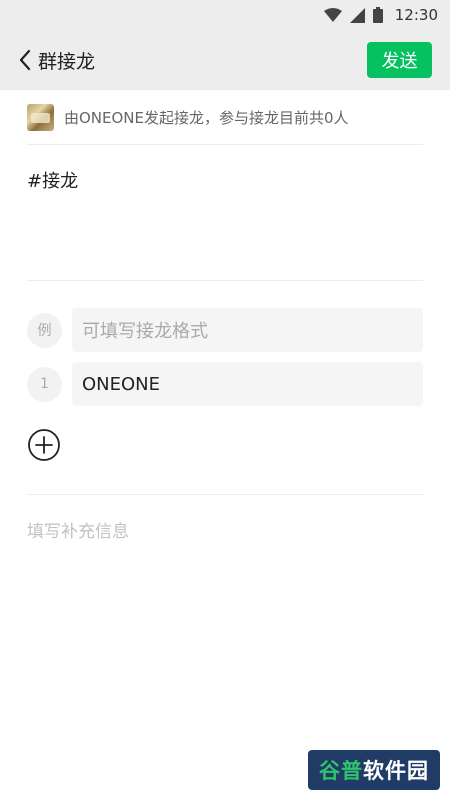 The height and width of the screenshot is (800, 450). I want to click on example-row: 例 可填写接龙格式, so click(225, 330).